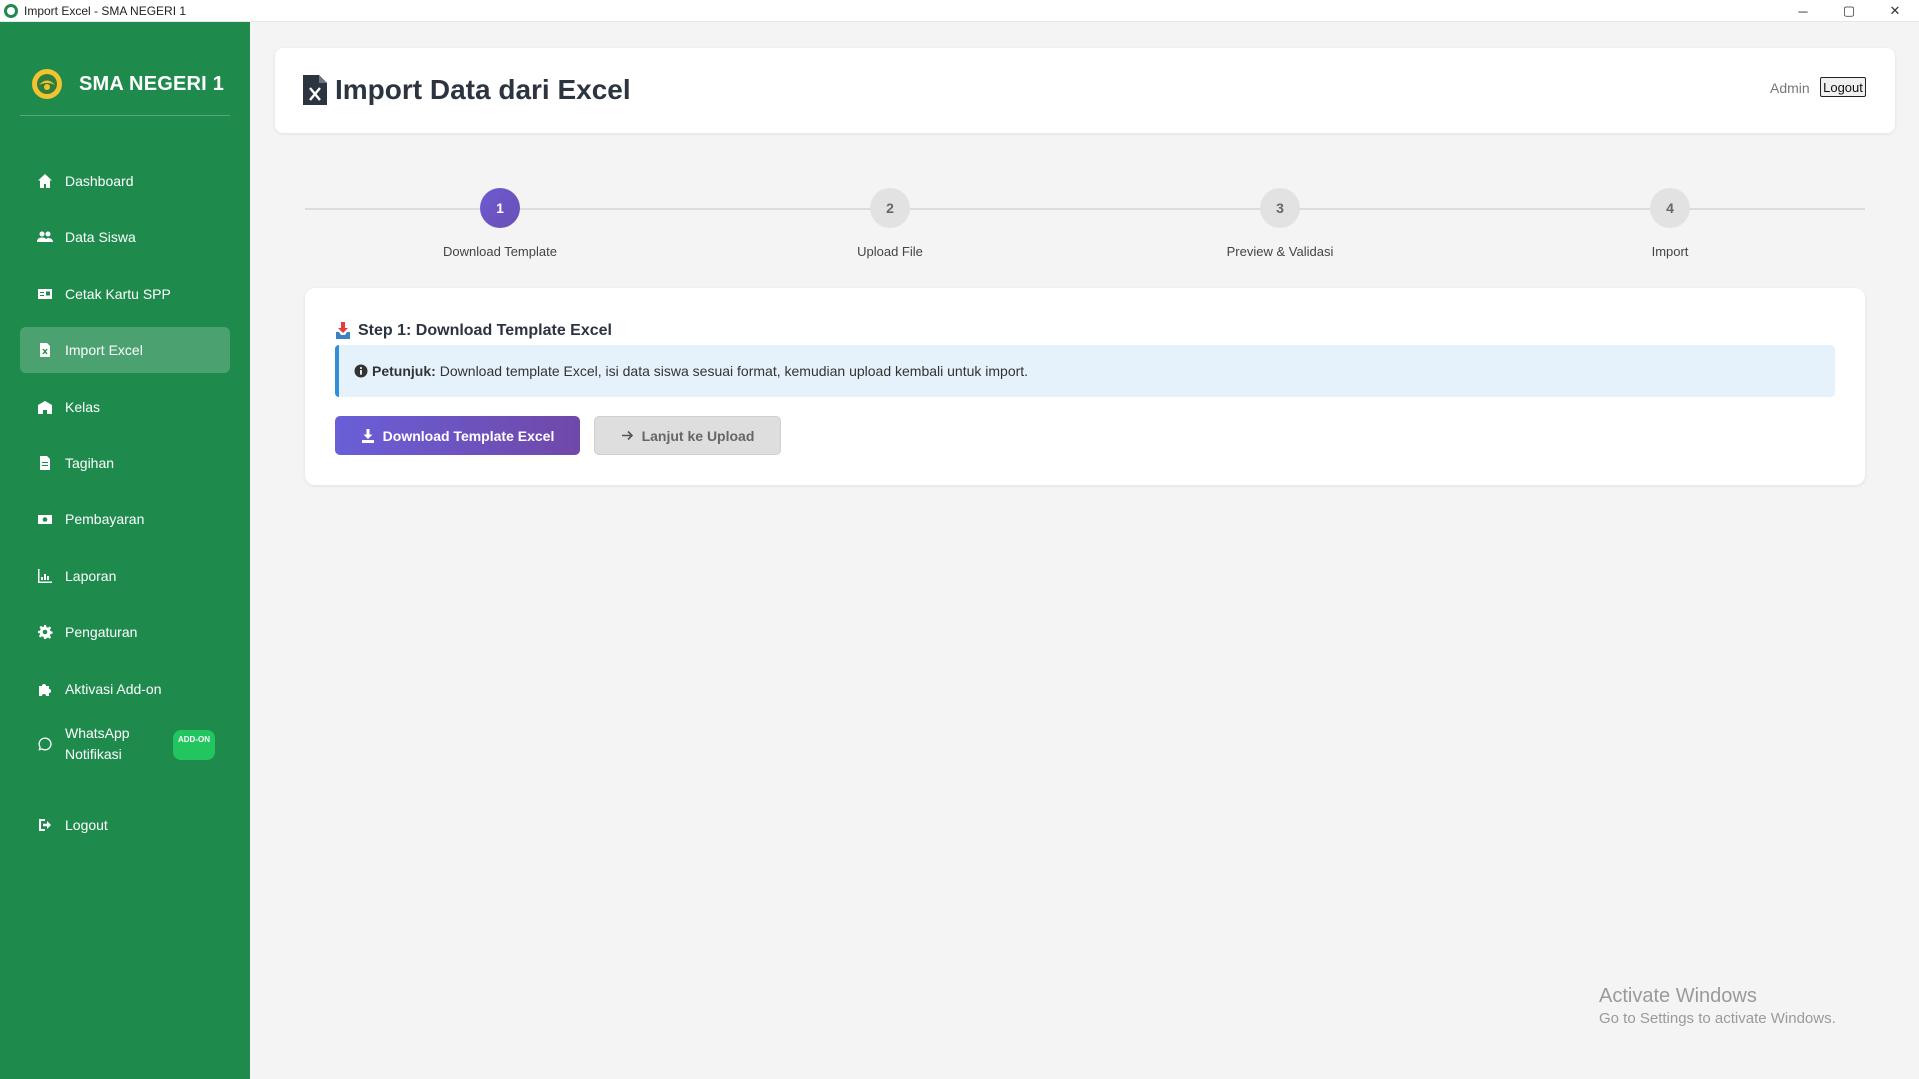  What do you see at coordinates (86, 825) in the screenshot?
I see `sidebar-item-label: Logout` at bounding box center [86, 825].